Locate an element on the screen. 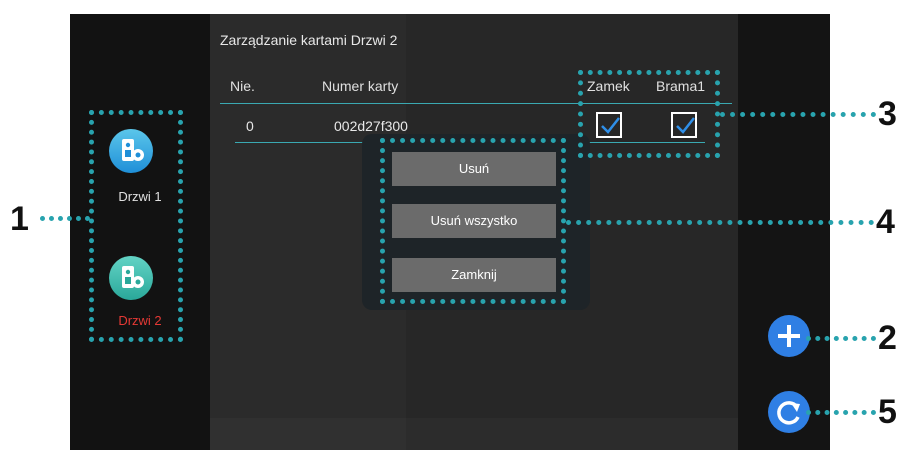 The height and width of the screenshot is (450, 906). callout-number-2: 2 is located at coordinates (887, 338).